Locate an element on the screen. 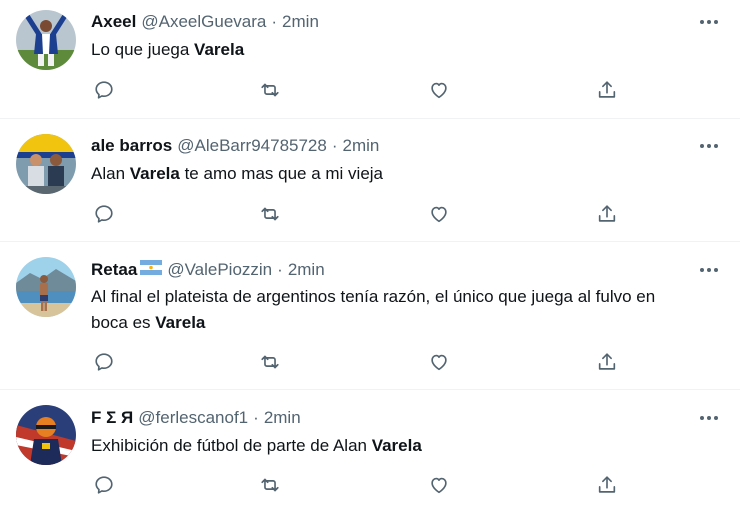 Image resolution: width=740 pixels, height=509 pixels. text-segment: boca es is located at coordinates (123, 322).